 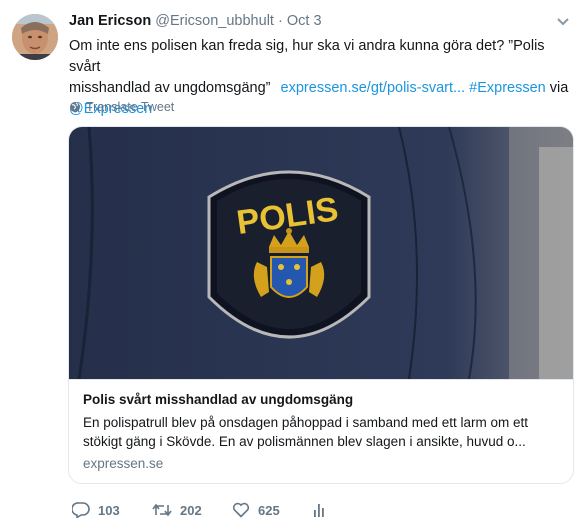 I want to click on reply-button: 103, so click(x=112, y=510).